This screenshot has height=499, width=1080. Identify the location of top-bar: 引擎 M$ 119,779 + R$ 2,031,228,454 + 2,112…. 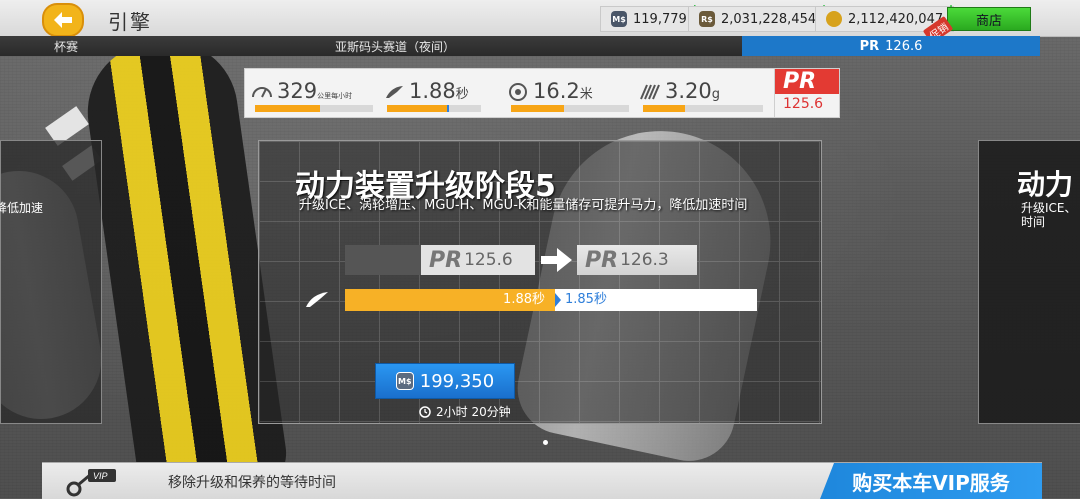
(540, 22).